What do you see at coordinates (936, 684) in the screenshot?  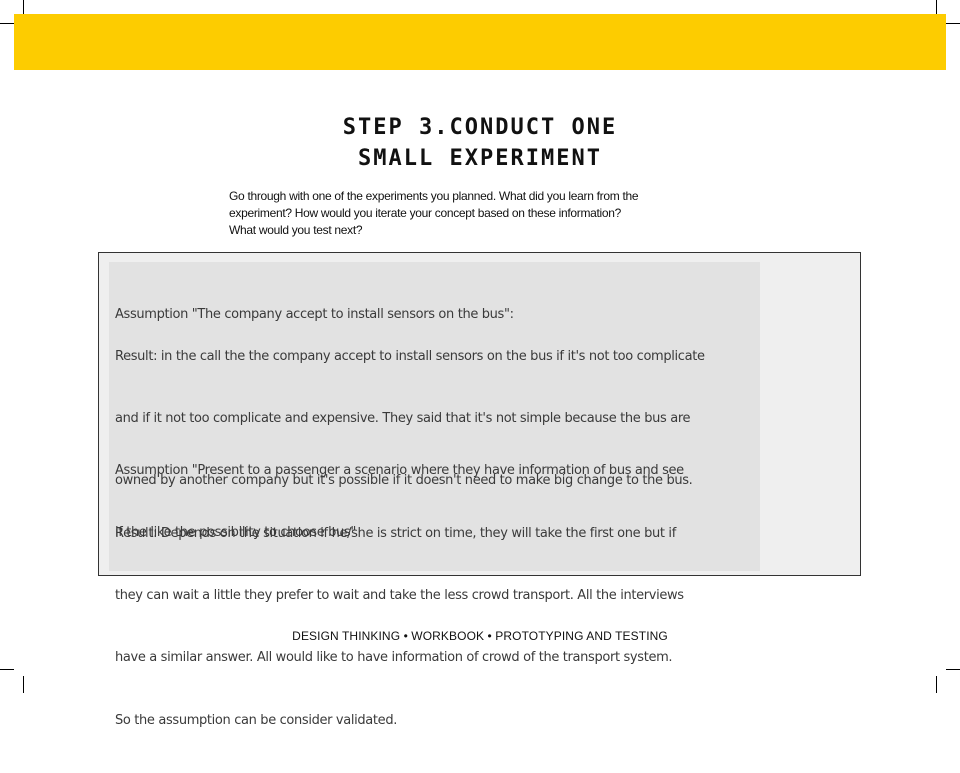 I see `crop-mark-bottom-right-v` at bounding box center [936, 684].